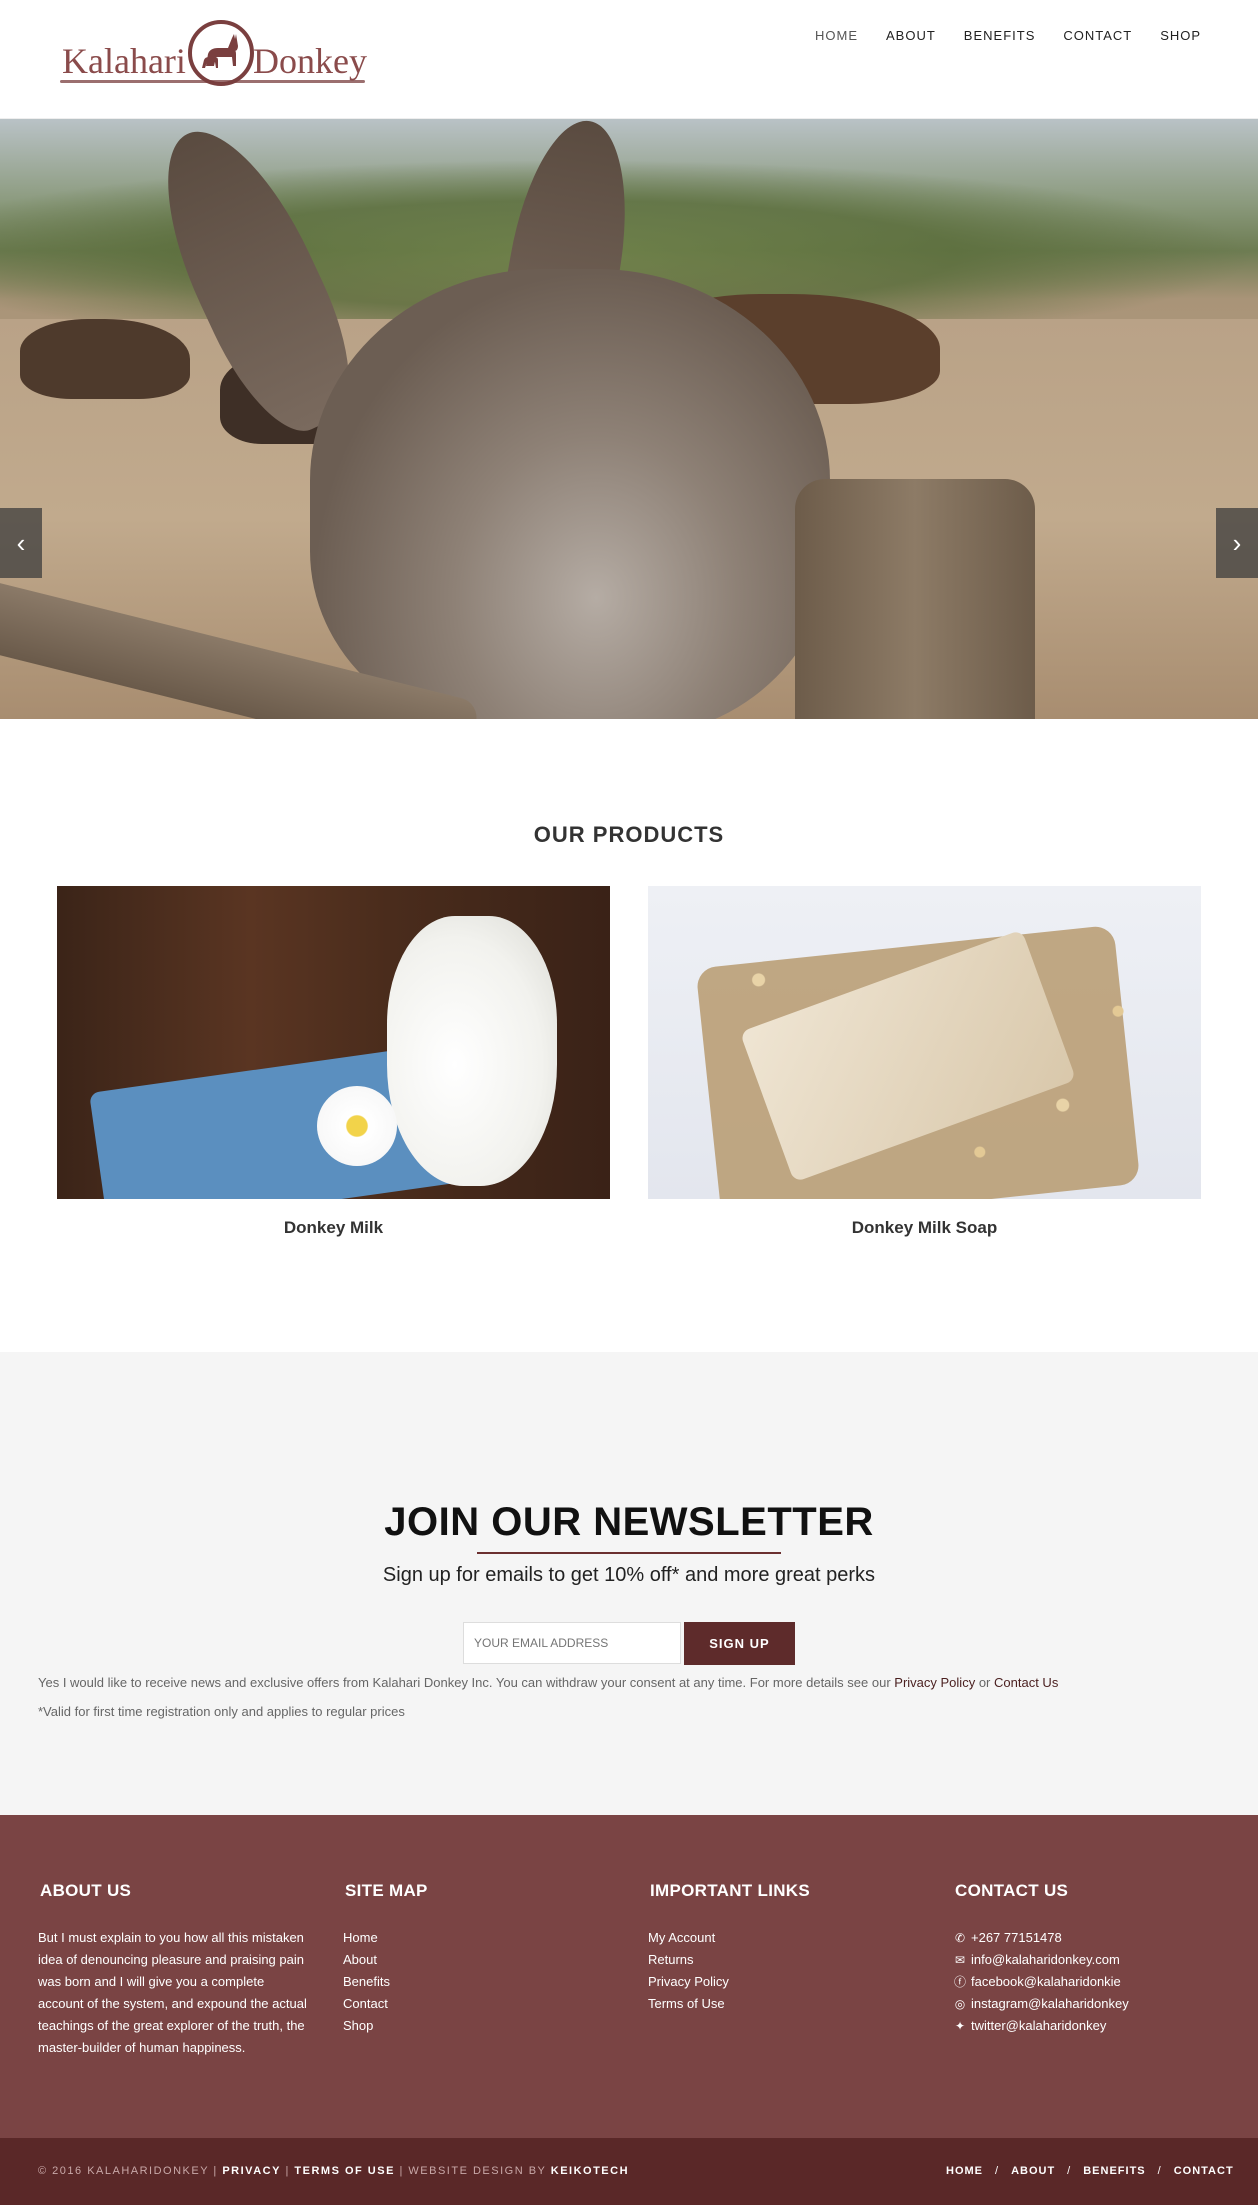 The height and width of the screenshot is (2205, 1258). I want to click on brand-name-right: Donkey, so click(310, 61).